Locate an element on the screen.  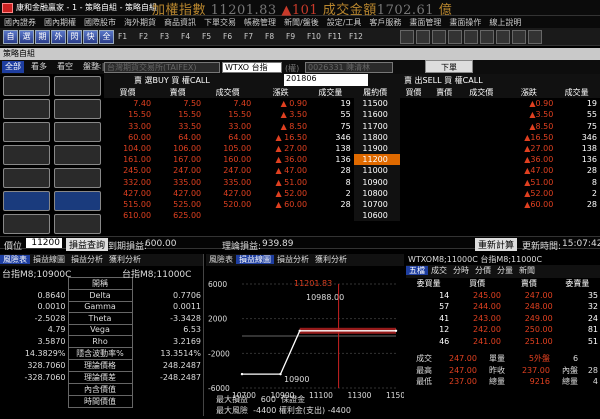
fkey-f7: F7 is located at coordinates (248, 36).